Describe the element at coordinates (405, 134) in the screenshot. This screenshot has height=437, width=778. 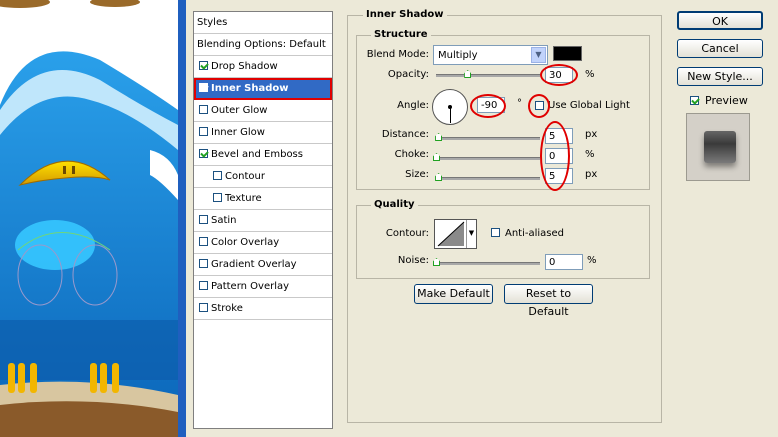
I see `distance-label: Distance:` at that location.